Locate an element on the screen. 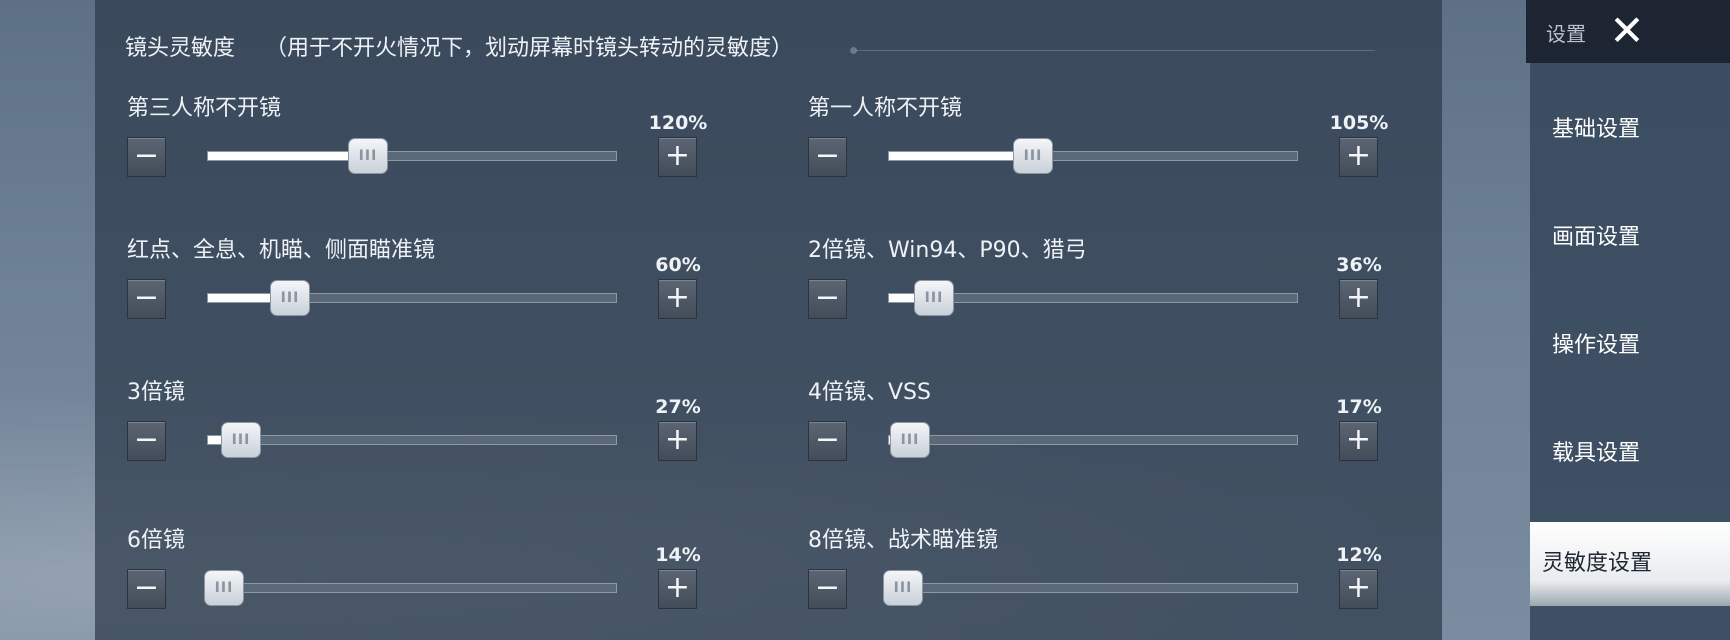 The height and width of the screenshot is (640, 1730). sidebar-item-graphics: 画面设置 is located at coordinates (1630, 238).